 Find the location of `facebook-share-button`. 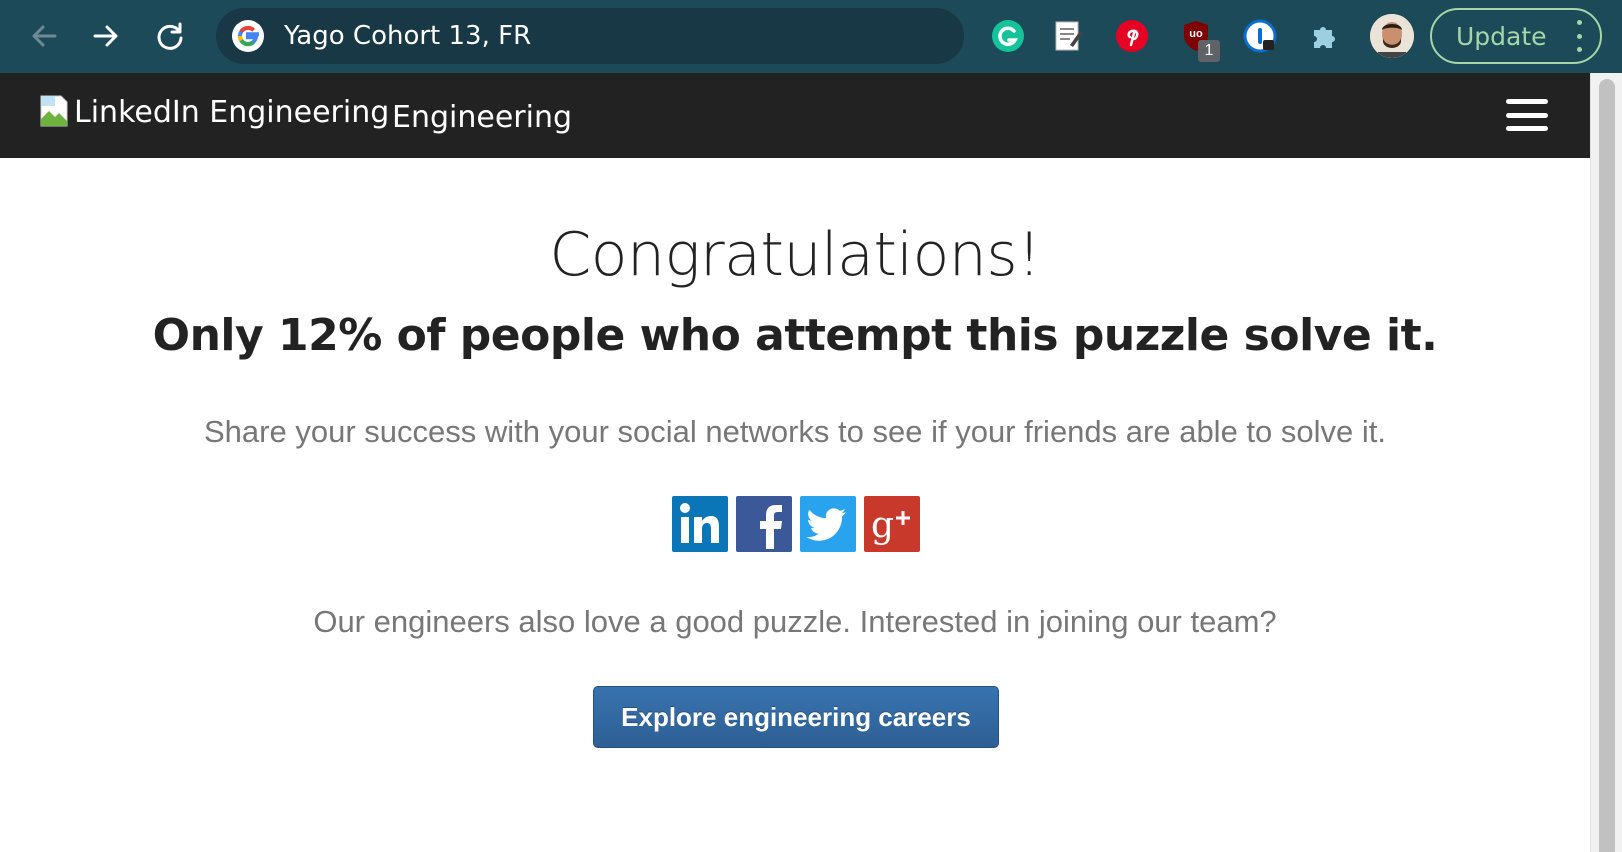

facebook-share-button is located at coordinates (764, 524).